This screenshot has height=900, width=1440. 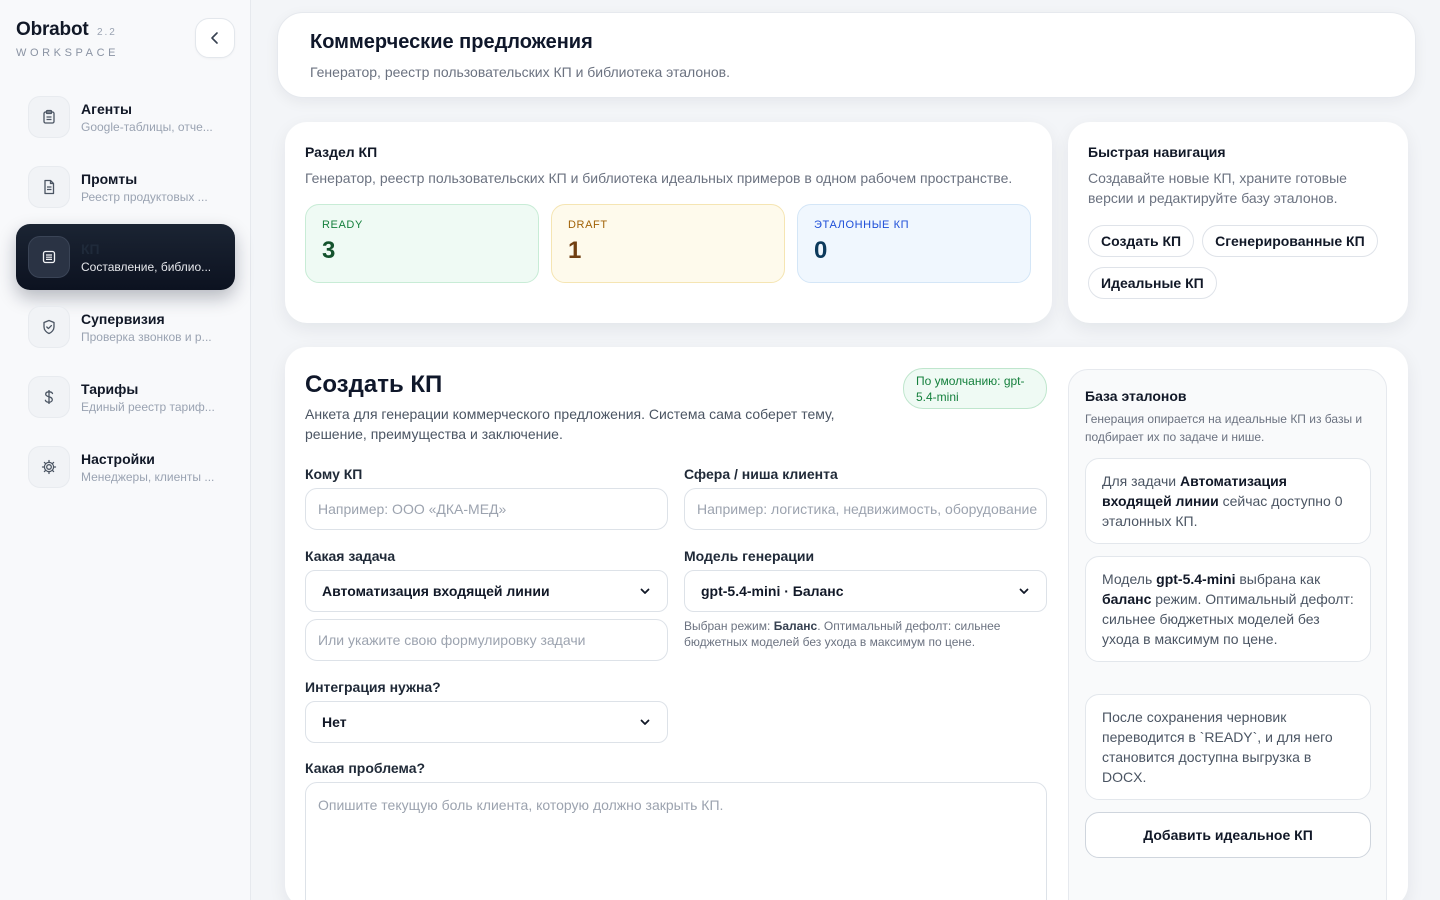 What do you see at coordinates (451, 42) in the screenshot?
I see `page-title: Коммерческие предложения` at bounding box center [451, 42].